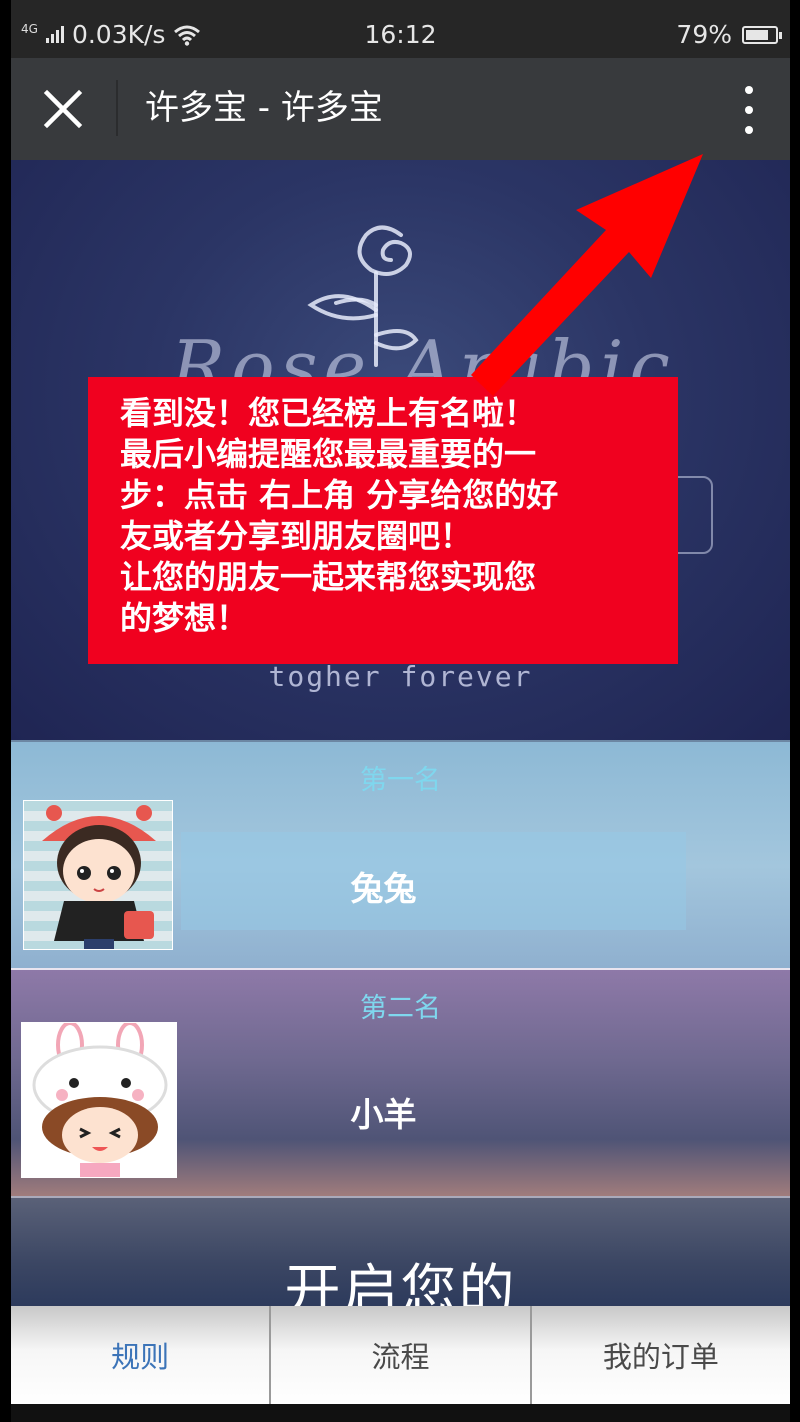  I want to click on rank-name-box: 小羊, so click(433, 1089).